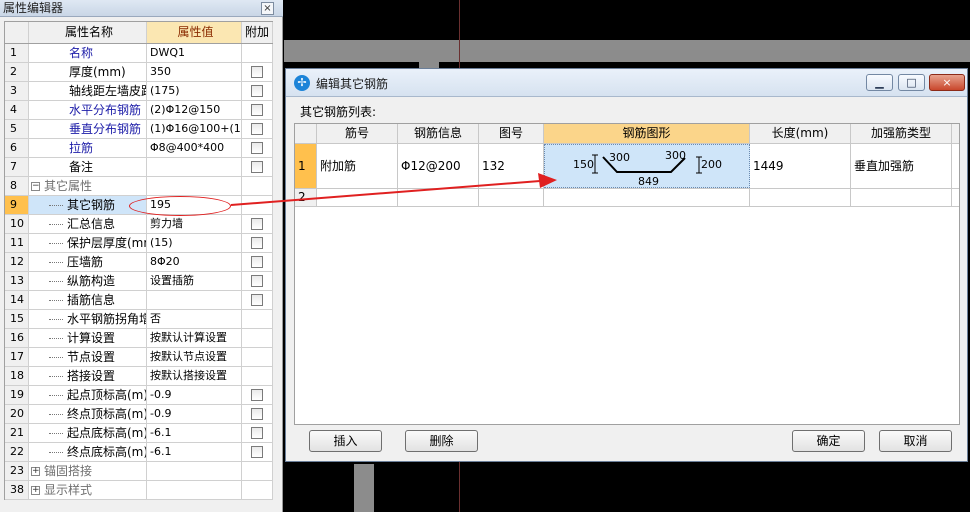 Image resolution: width=970 pixels, height=512 pixels. Describe the element at coordinates (88, 167) in the screenshot. I see `property-name: 备注` at that location.